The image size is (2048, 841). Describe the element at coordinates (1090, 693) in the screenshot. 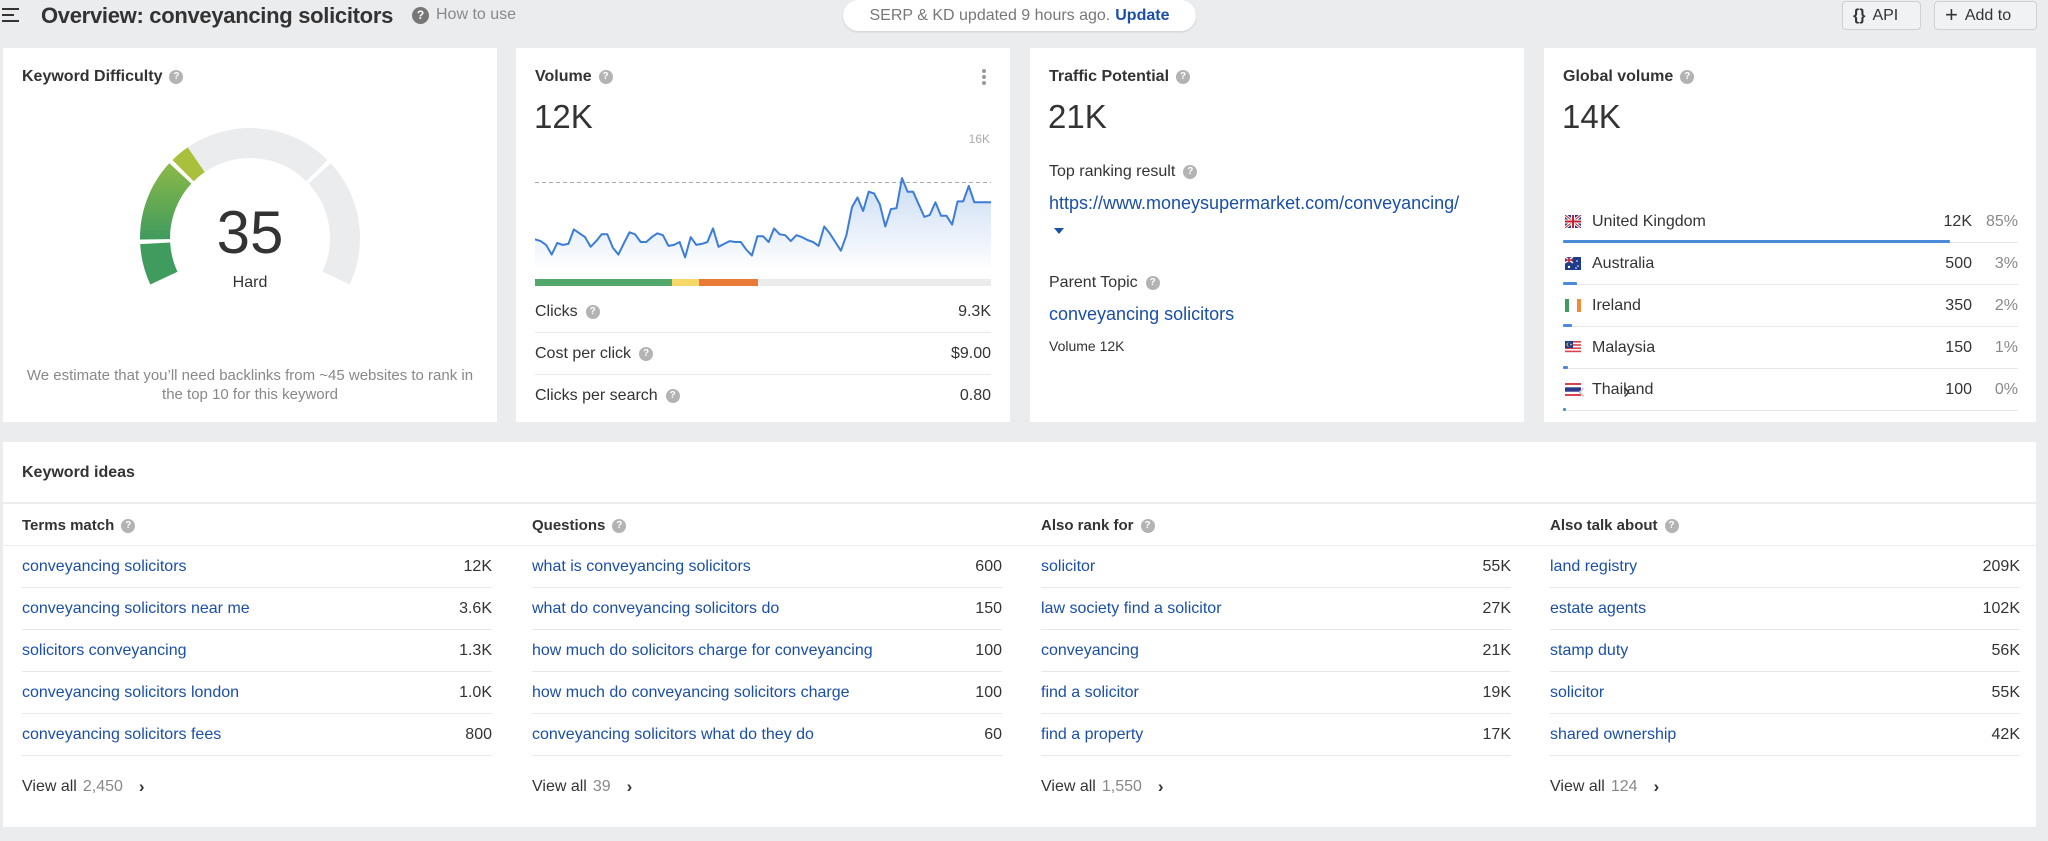

I see `keyword-link: find a solicitor` at that location.